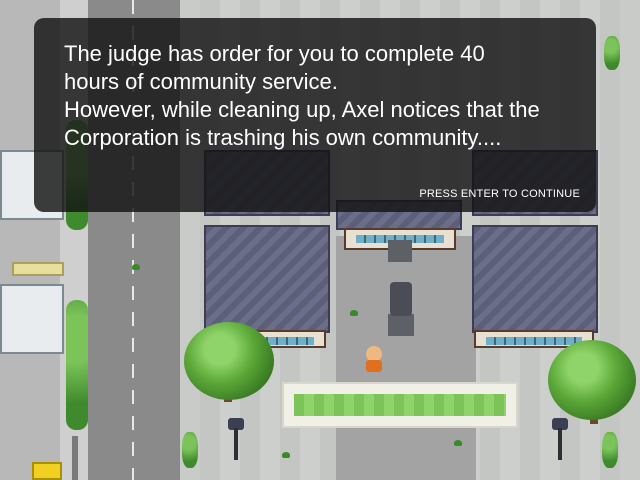 The width and height of the screenshot is (640, 480). I want to click on building-roof-left, so click(267, 279).